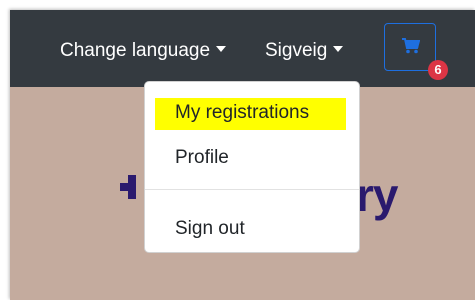 This screenshot has height=300, width=475. I want to click on menu-item-my-registrations: My registrations, so click(252, 113).